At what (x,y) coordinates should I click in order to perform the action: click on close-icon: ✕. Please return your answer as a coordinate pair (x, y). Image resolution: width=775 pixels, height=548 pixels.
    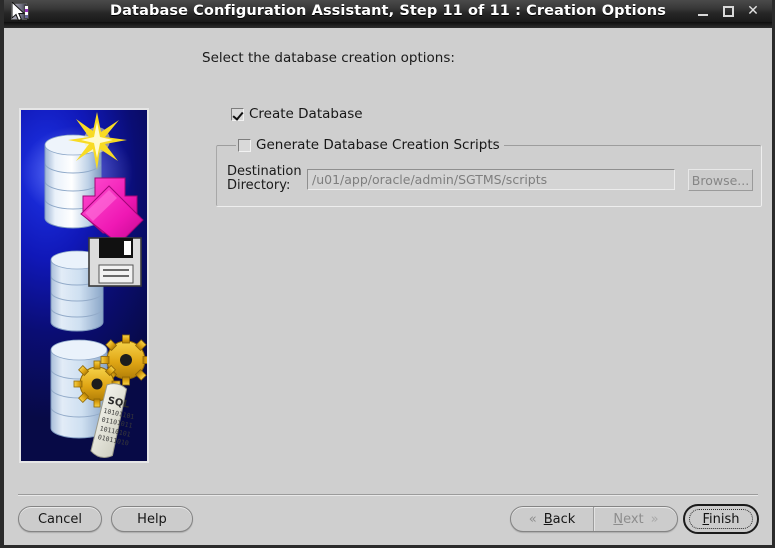
    Looking at the image, I should click on (753, 11).